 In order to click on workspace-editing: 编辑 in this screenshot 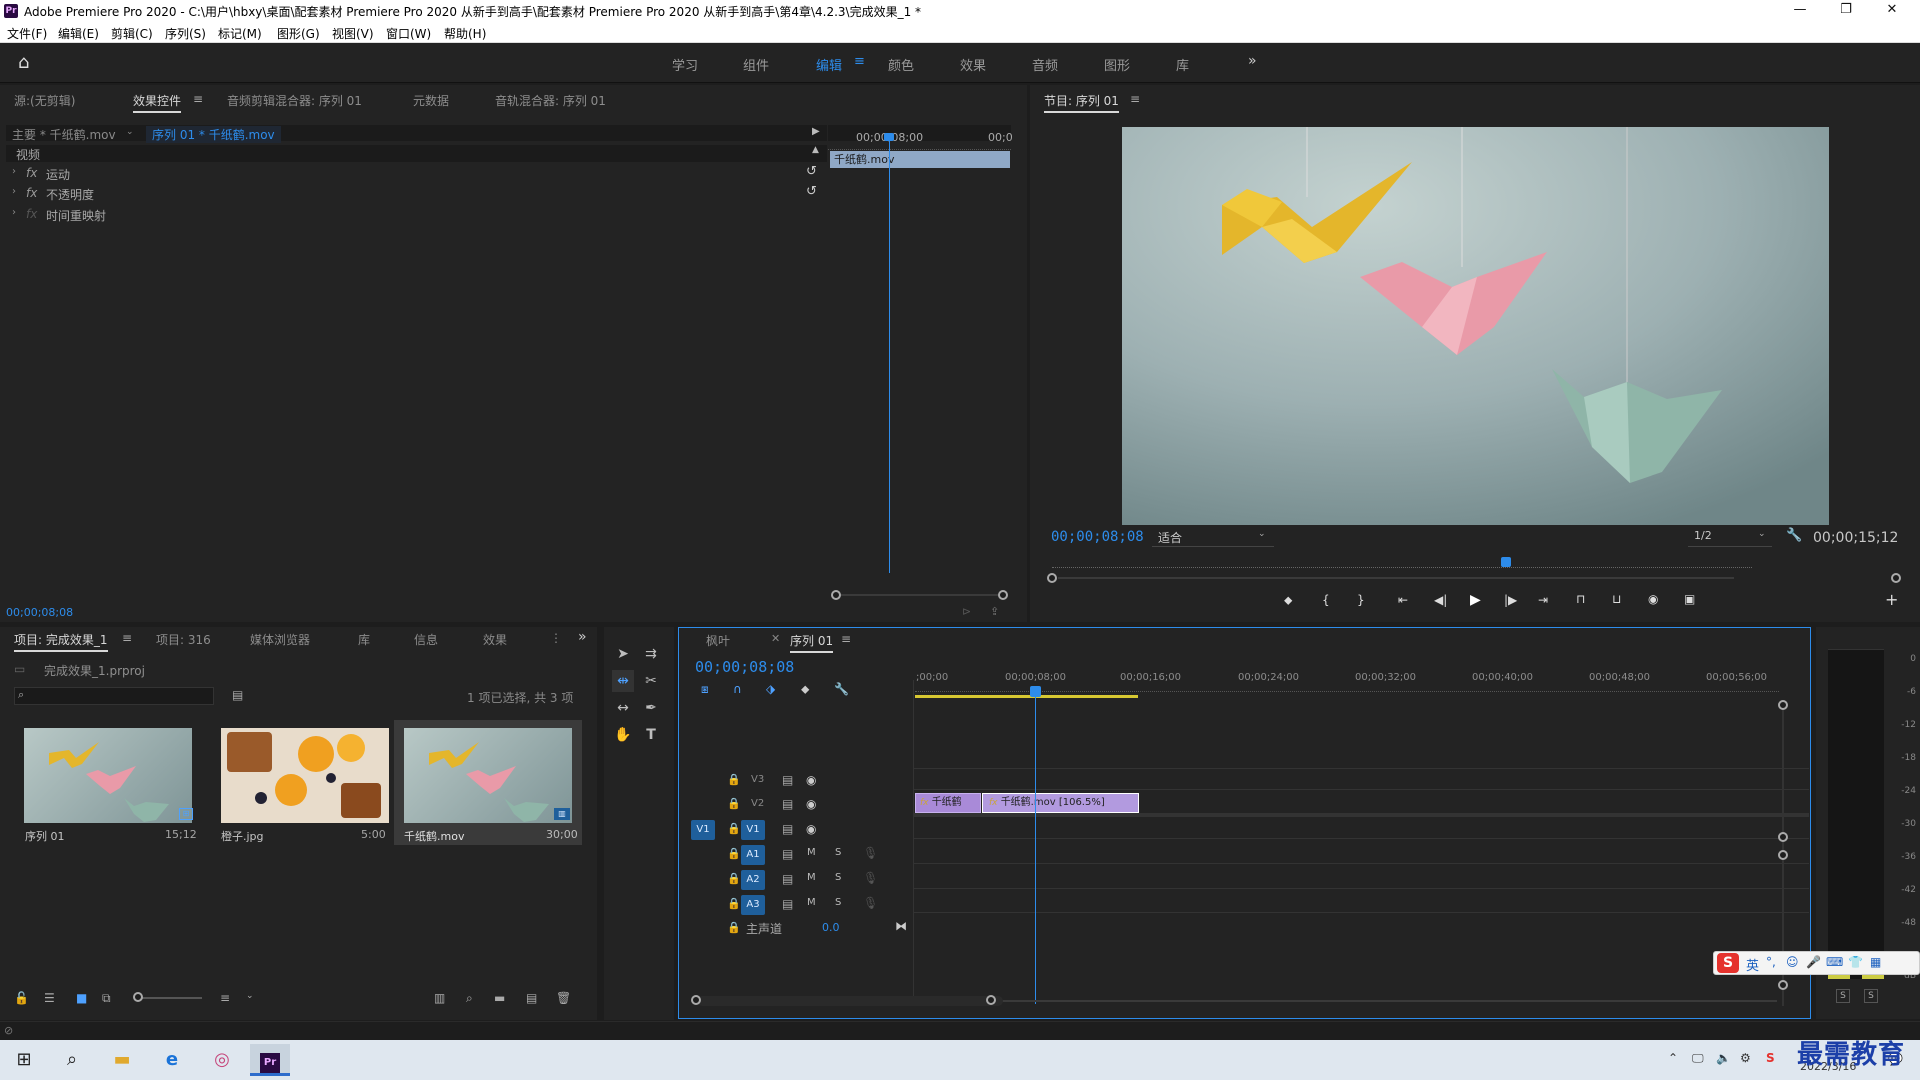, I will do `click(829, 64)`.